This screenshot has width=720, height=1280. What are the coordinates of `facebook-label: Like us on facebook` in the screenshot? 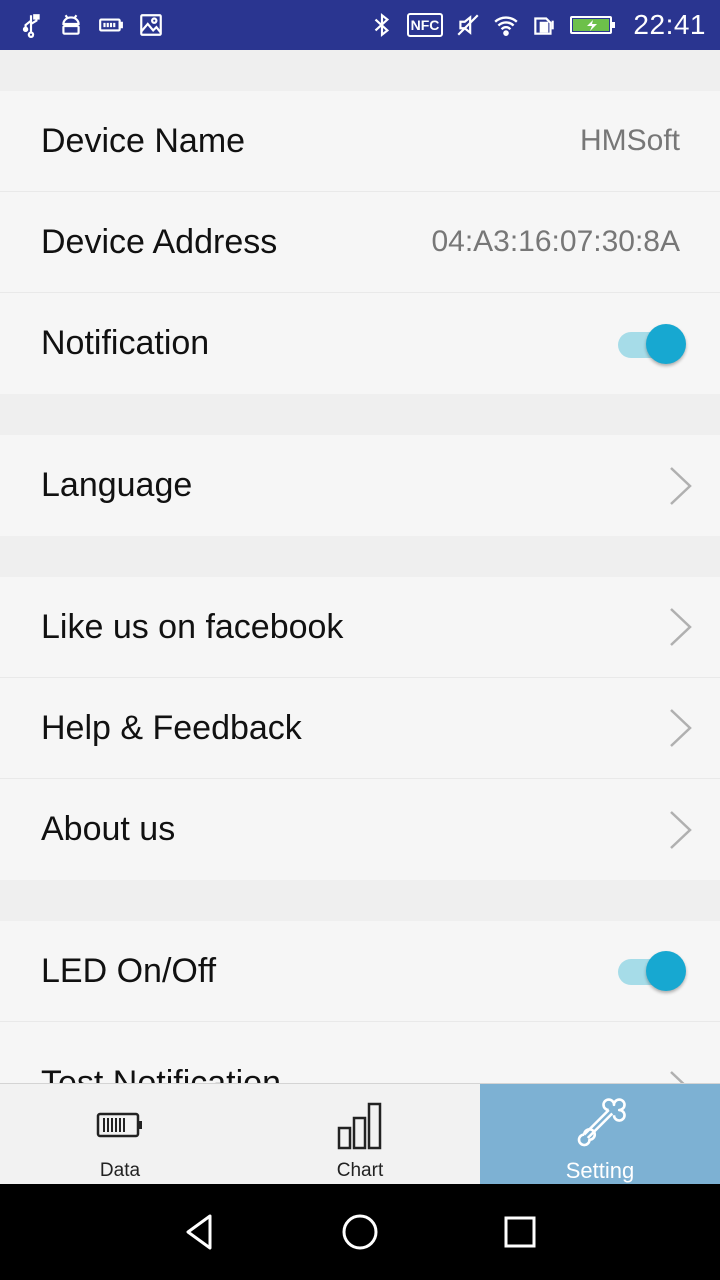 It's located at (192, 626).